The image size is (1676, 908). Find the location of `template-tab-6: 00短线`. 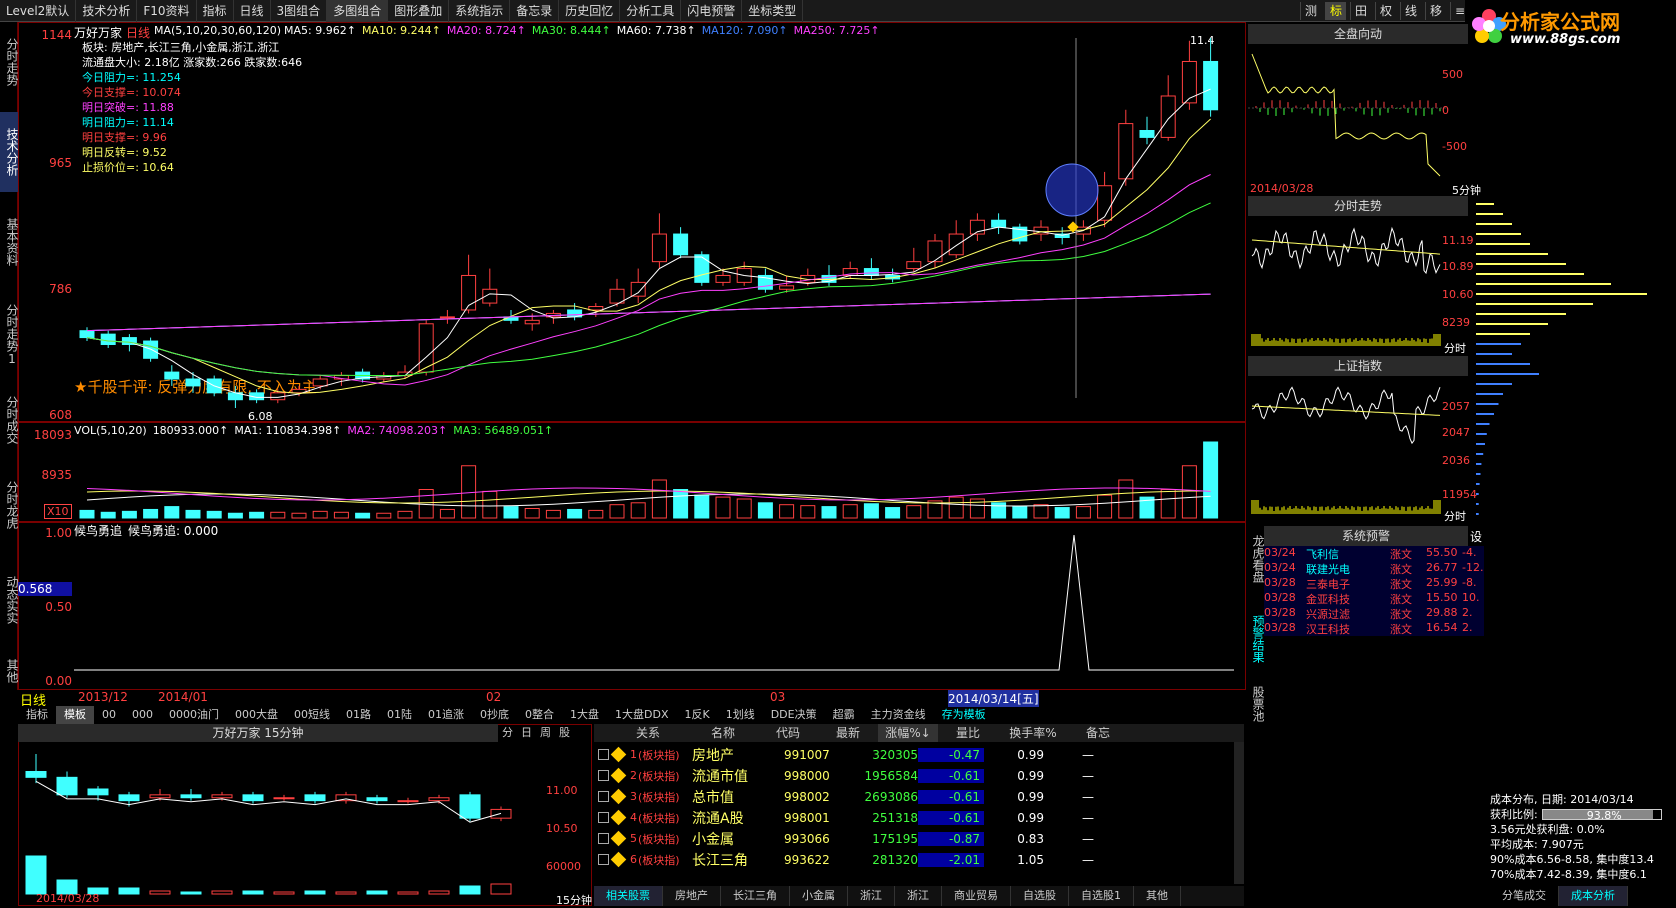

template-tab-6: 00短线 is located at coordinates (312, 715).